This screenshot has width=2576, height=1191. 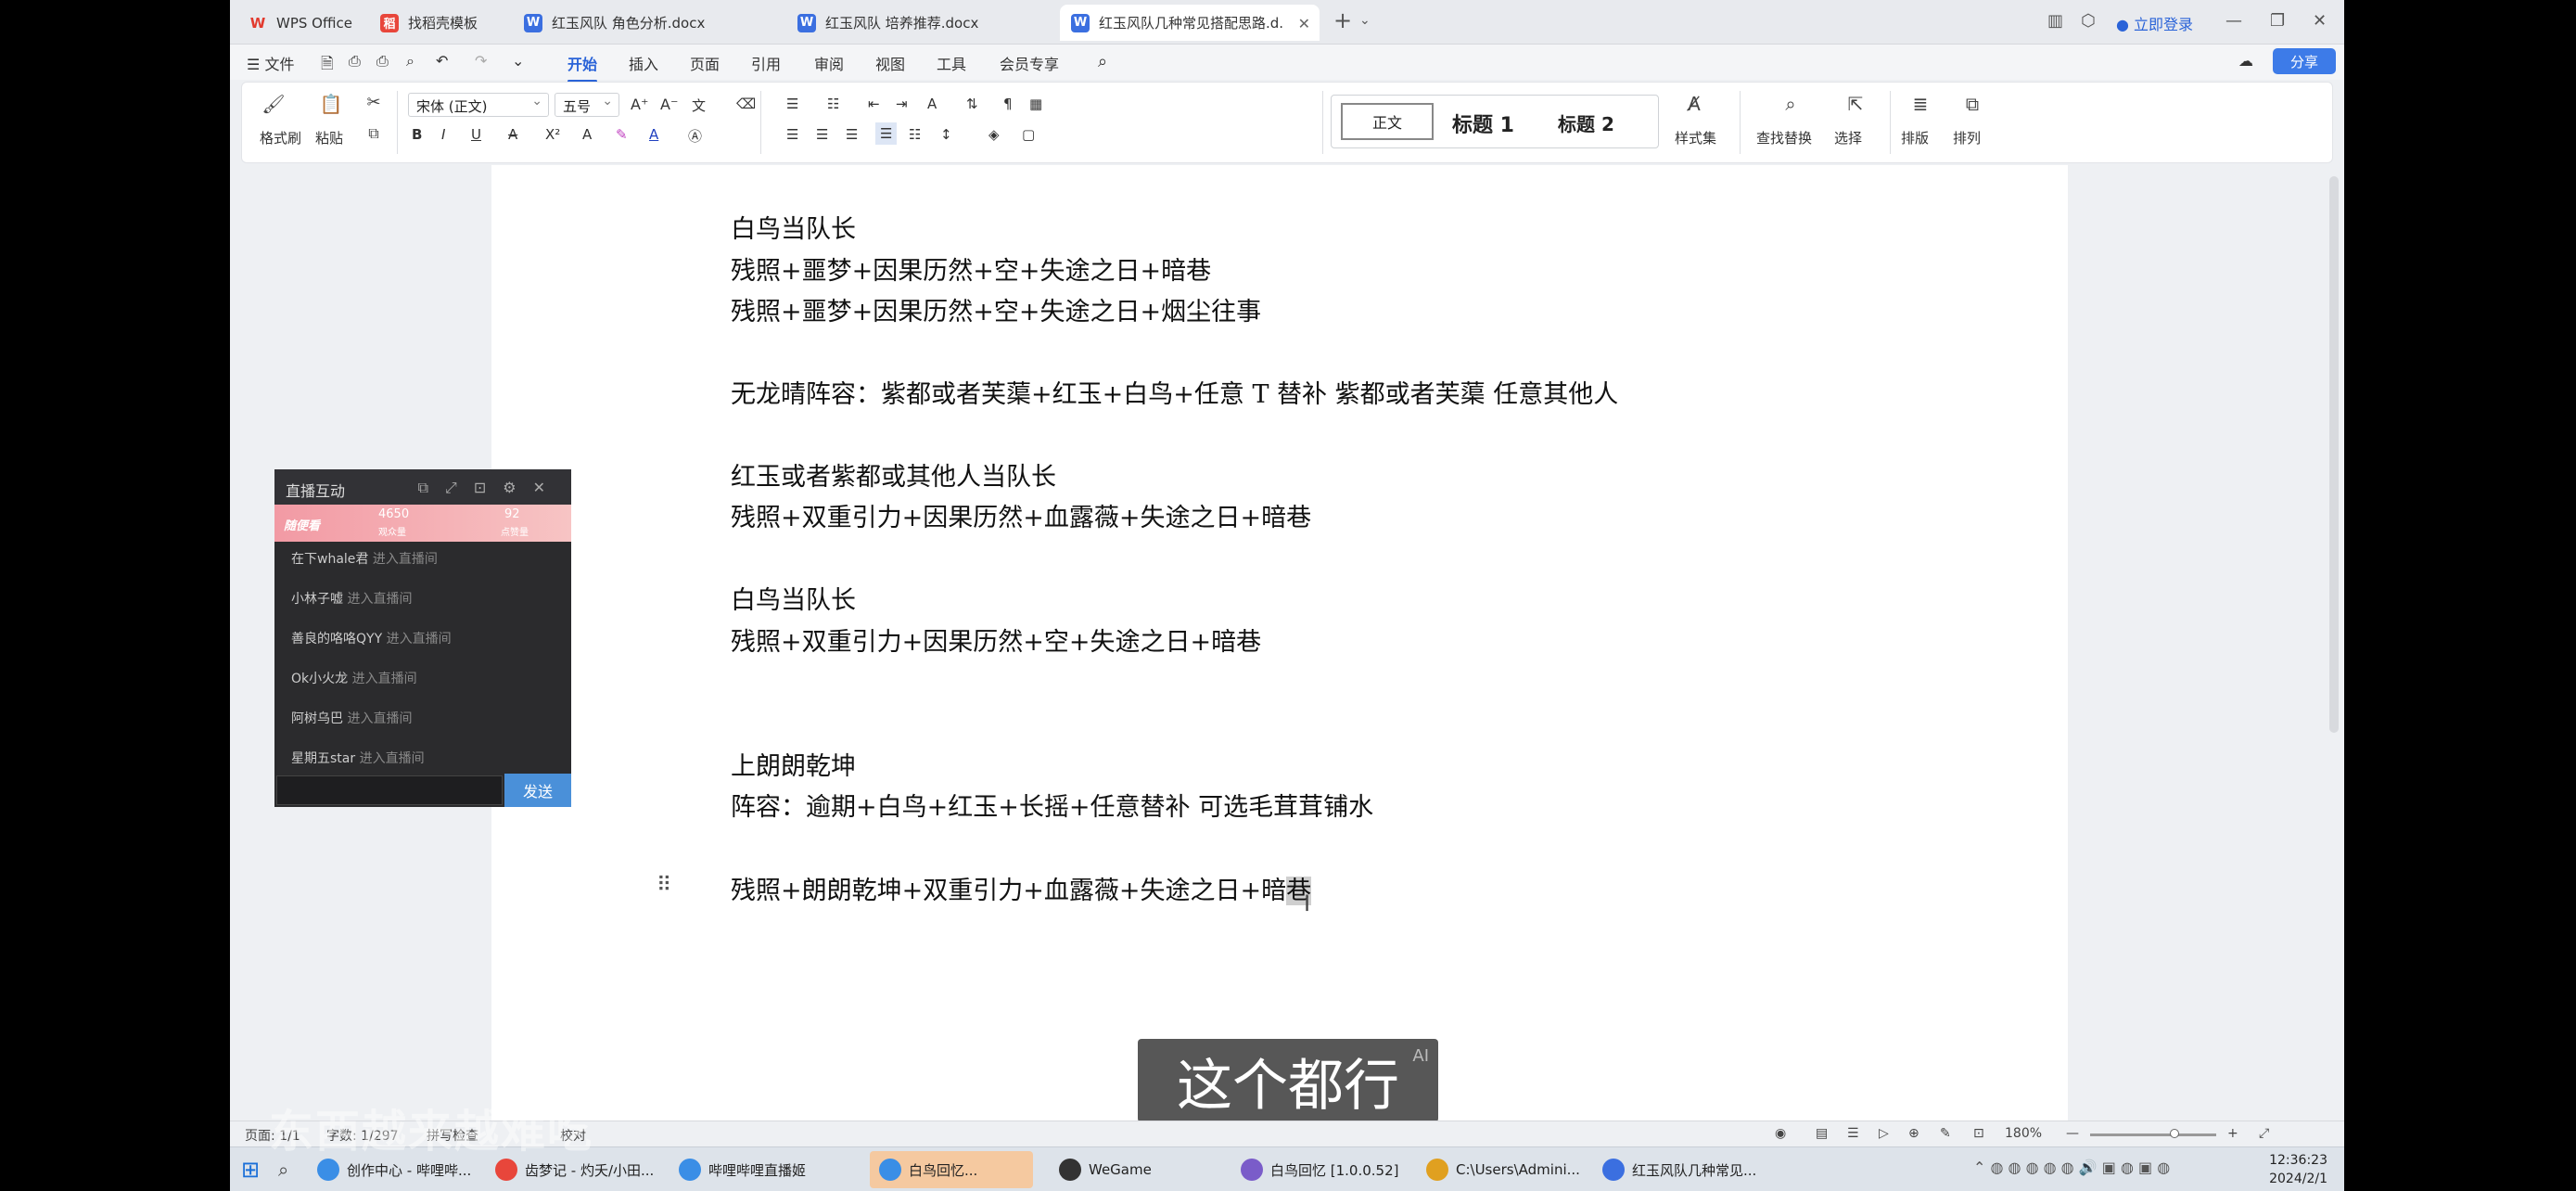 I want to click on close-tab-icon: ✕, so click(x=1304, y=23).